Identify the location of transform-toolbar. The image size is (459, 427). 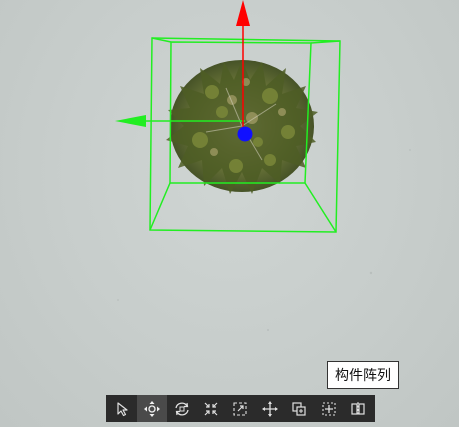
(240, 408).